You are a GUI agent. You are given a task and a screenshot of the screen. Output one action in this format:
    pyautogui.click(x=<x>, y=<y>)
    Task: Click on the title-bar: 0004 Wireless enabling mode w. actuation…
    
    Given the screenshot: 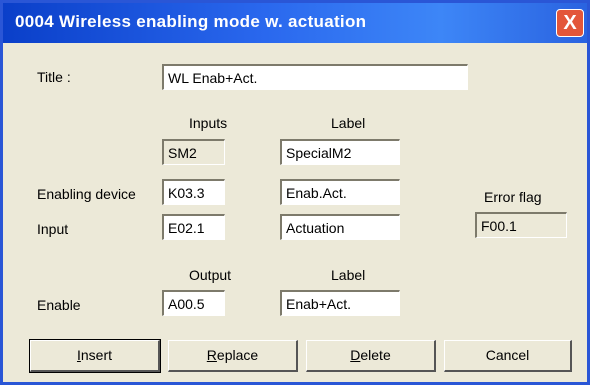 What is the action you would take?
    pyautogui.click(x=295, y=23)
    